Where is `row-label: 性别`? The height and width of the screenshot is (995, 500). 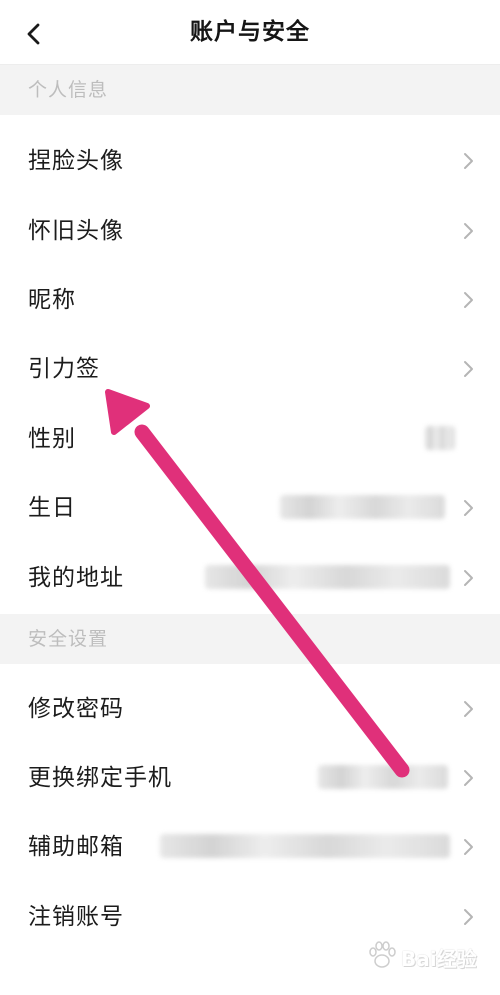
row-label: 性别 is located at coordinates (52, 439).